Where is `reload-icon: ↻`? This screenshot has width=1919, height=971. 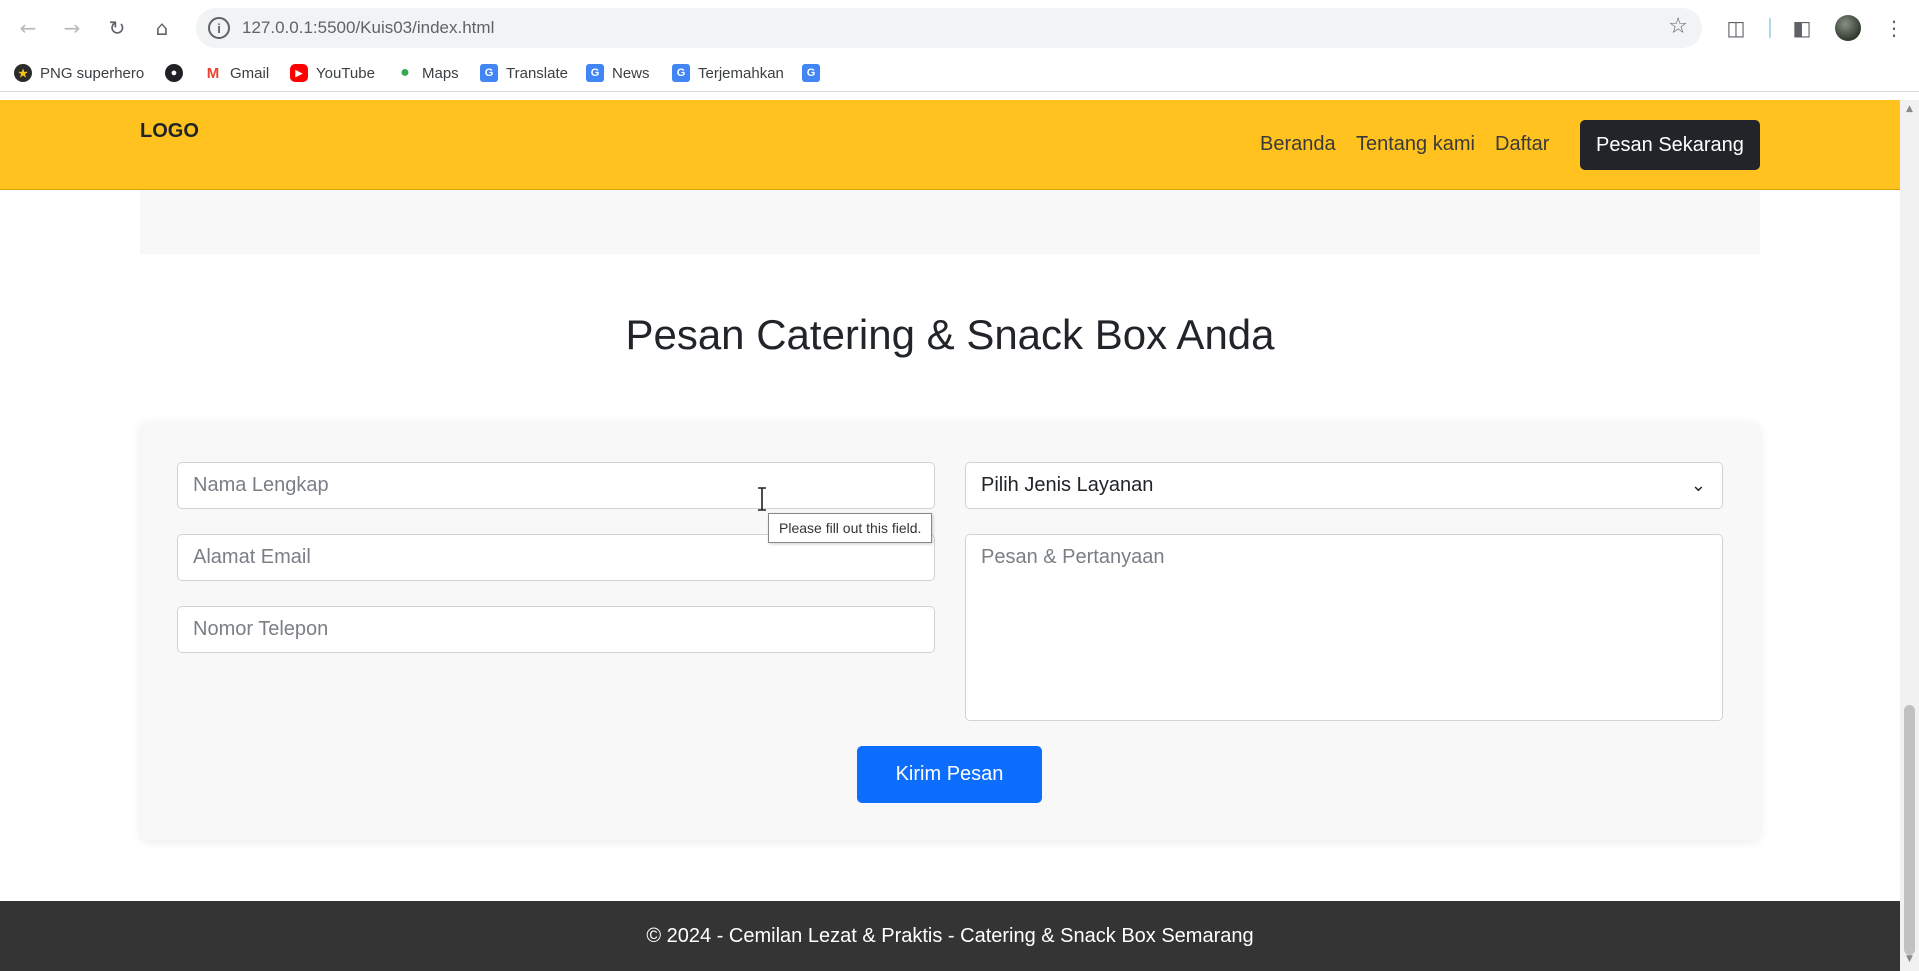
reload-icon: ↻ is located at coordinates (117, 28).